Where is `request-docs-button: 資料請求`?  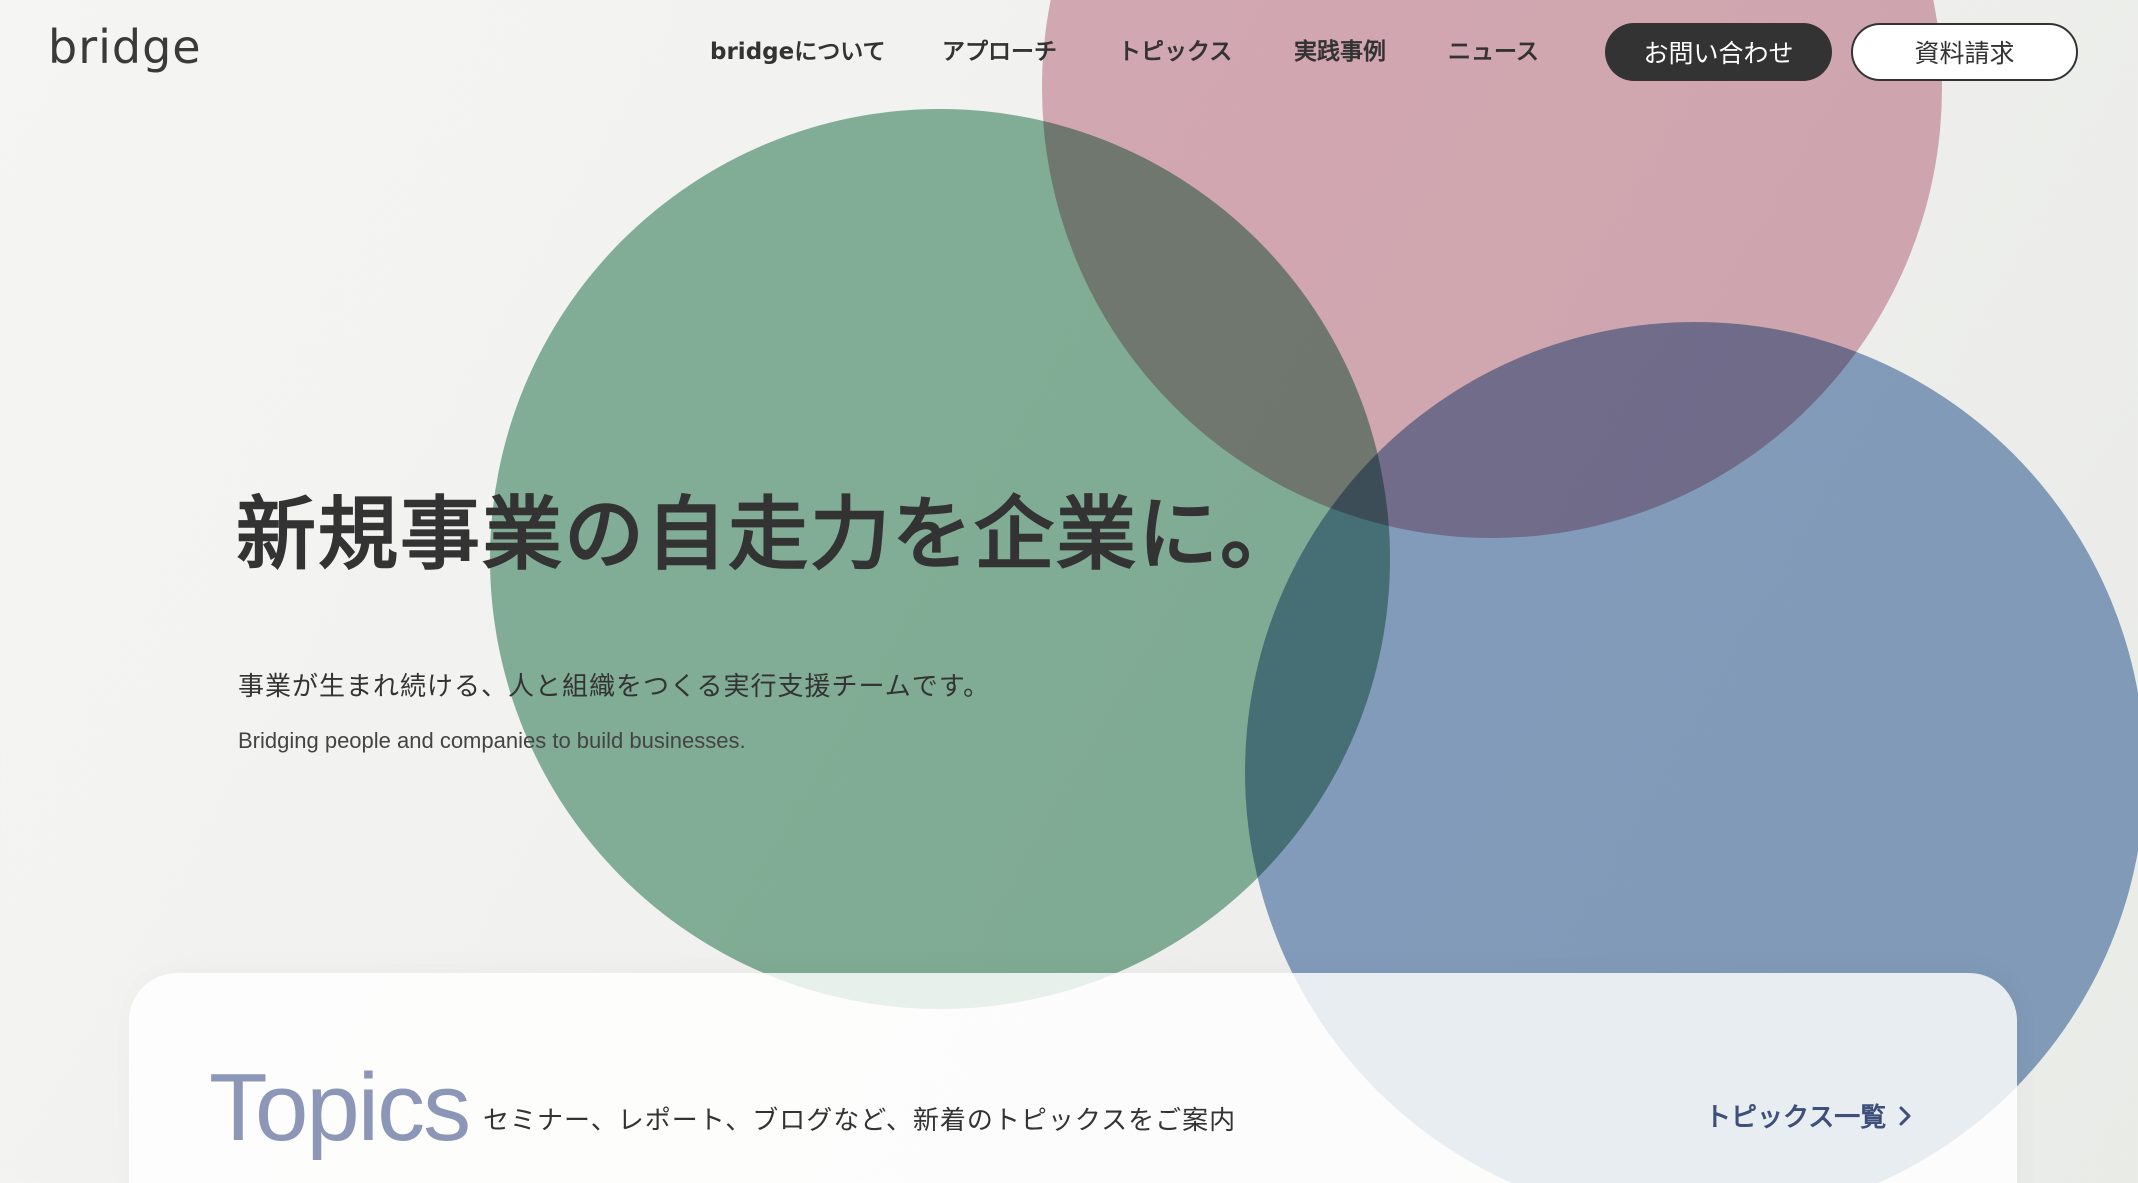
request-docs-button: 資料請求 is located at coordinates (1964, 52).